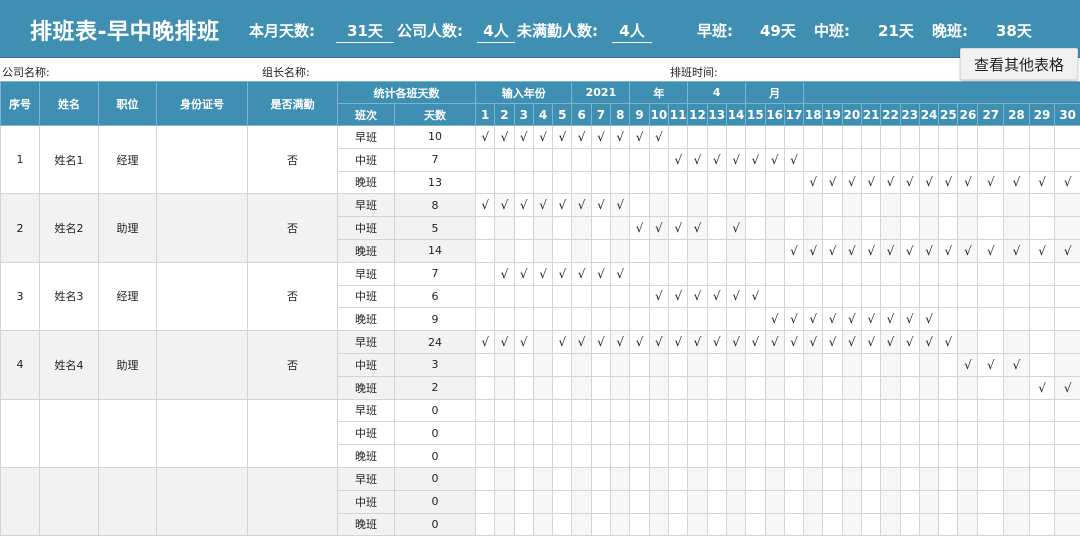 This screenshot has height=538, width=1080. What do you see at coordinates (929, 342) in the screenshot?
I see `day-cell-24: √` at bounding box center [929, 342].